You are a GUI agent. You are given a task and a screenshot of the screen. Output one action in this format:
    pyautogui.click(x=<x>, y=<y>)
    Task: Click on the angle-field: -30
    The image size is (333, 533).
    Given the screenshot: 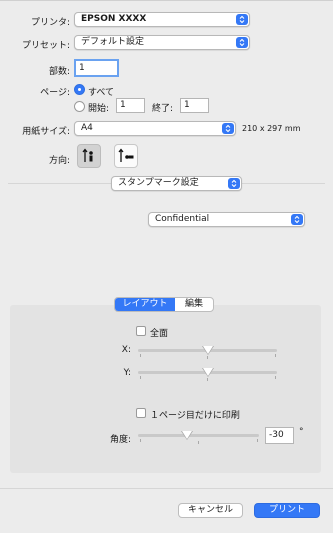 What is the action you would take?
    pyautogui.click(x=279, y=435)
    